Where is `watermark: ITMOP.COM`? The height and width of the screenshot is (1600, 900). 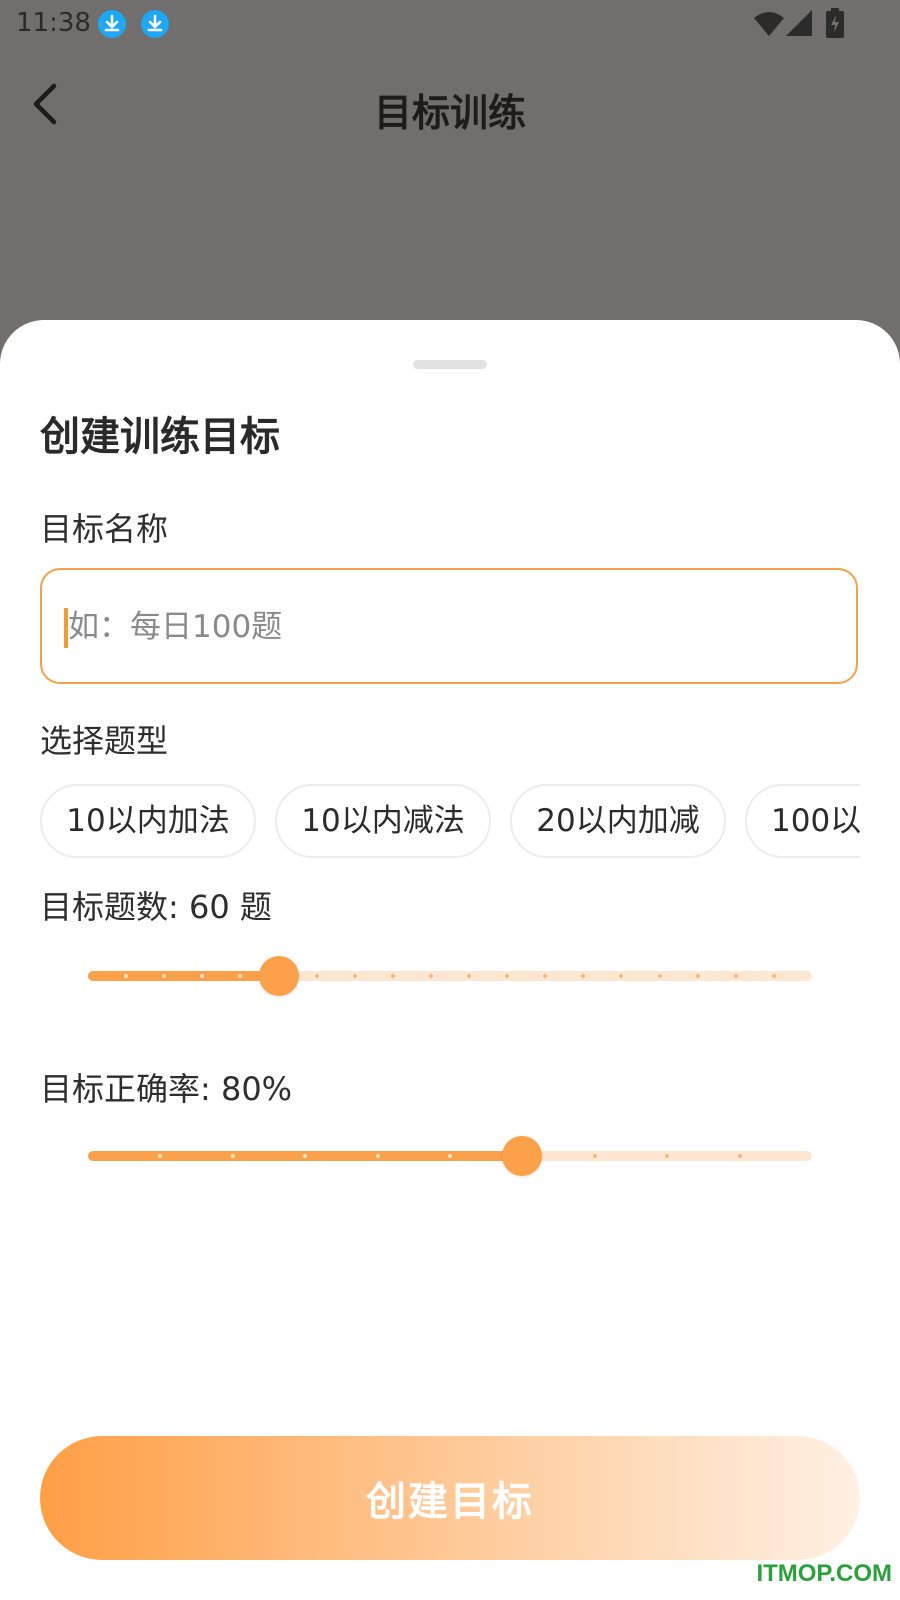
watermark: ITMOP.COM is located at coordinates (824, 1573).